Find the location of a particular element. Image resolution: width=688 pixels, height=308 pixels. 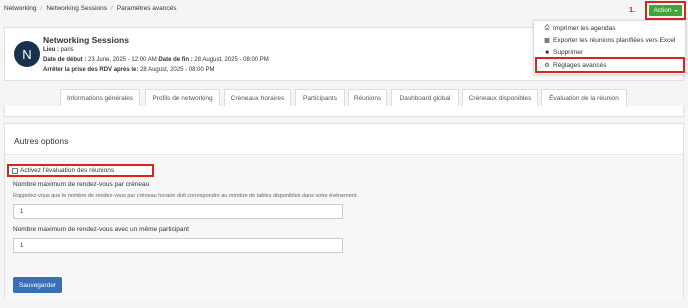

tab-meetings: Réunions is located at coordinates (367, 97).